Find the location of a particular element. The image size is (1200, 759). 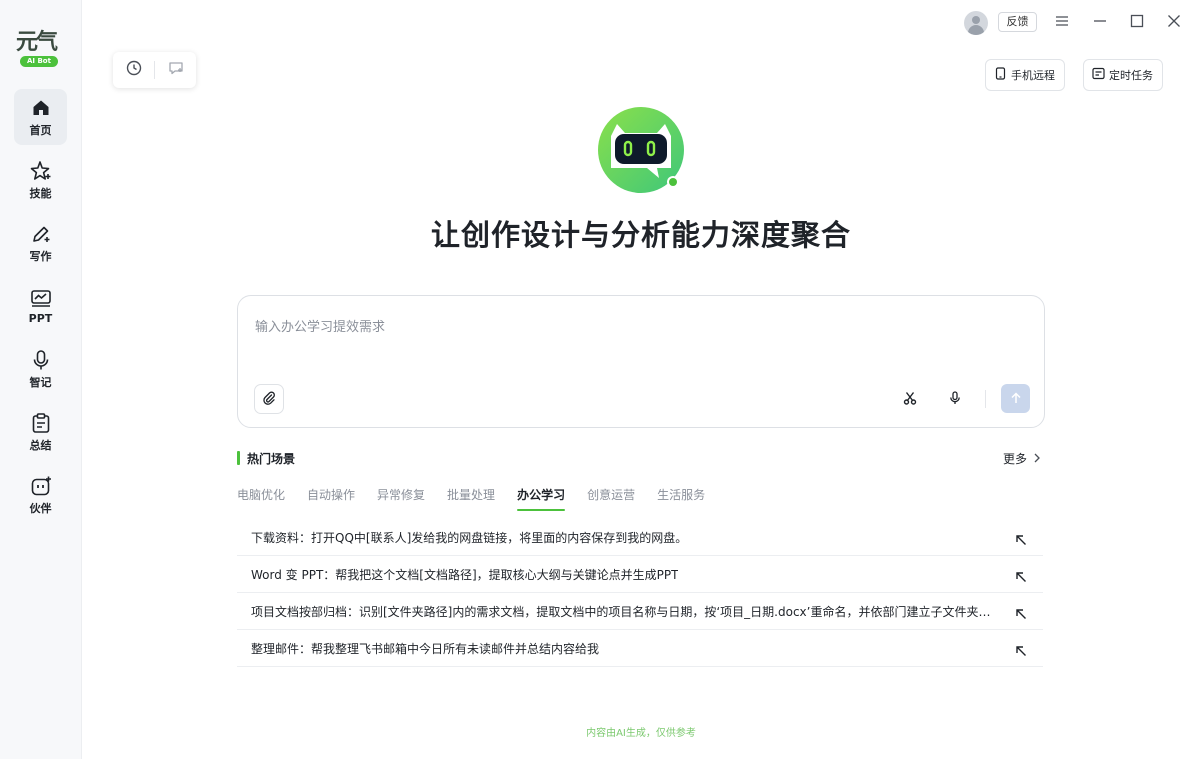

logo-text: 元气 is located at coordinates (37, 42).